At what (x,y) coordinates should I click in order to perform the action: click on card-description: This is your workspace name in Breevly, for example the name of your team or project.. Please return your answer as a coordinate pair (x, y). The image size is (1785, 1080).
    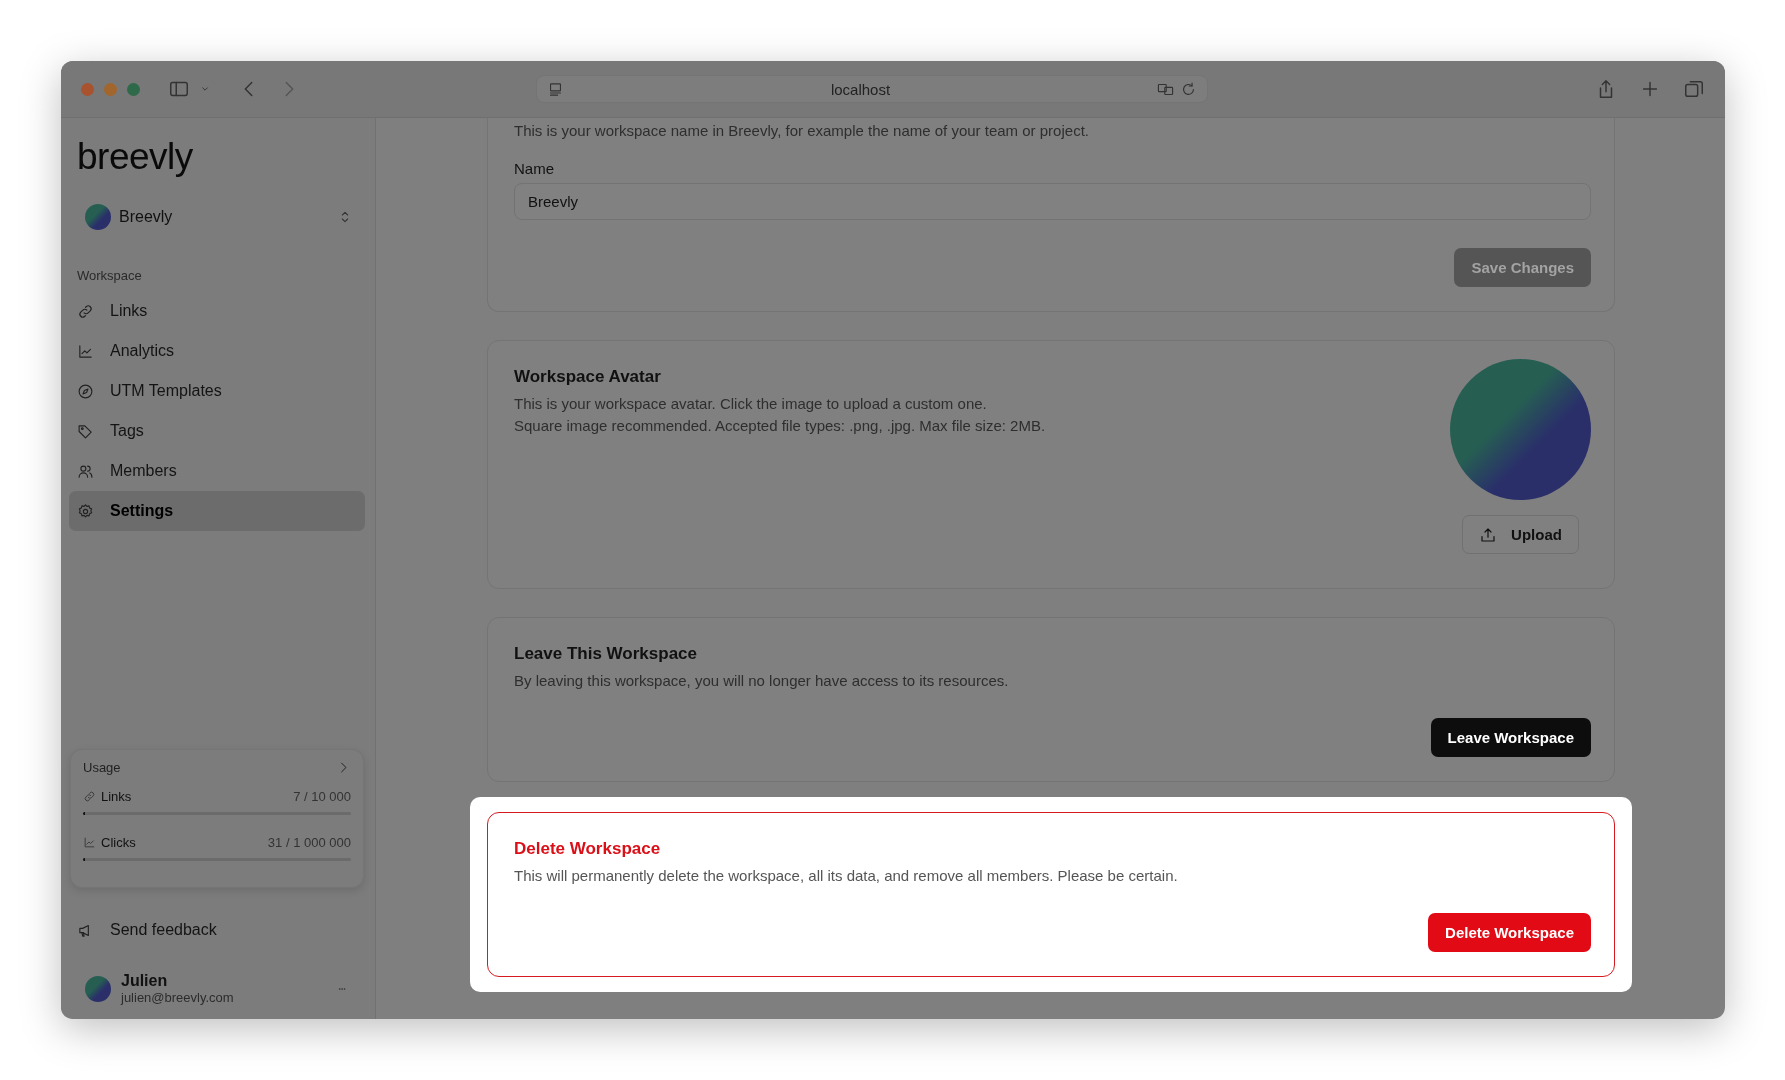
    Looking at the image, I should click on (802, 131).